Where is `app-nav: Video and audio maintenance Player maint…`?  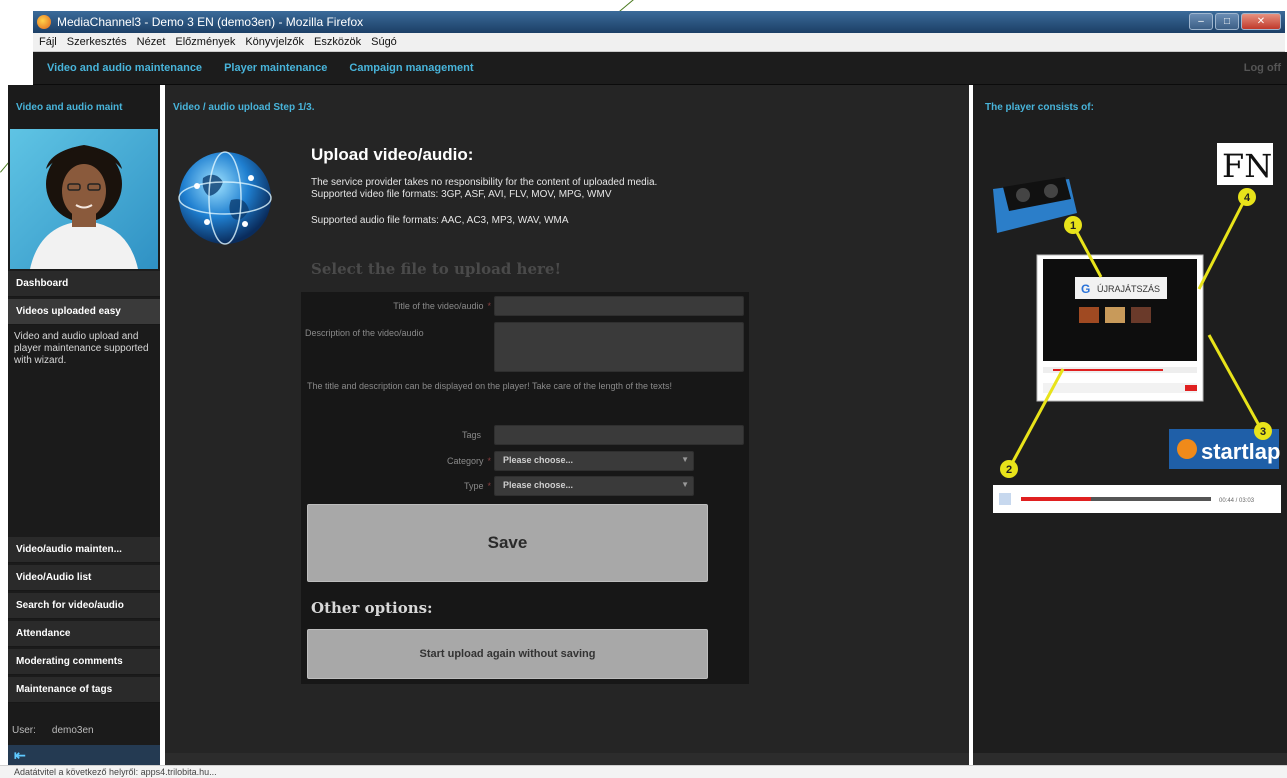 app-nav: Video and audio maintenance Player maint… is located at coordinates (660, 68).